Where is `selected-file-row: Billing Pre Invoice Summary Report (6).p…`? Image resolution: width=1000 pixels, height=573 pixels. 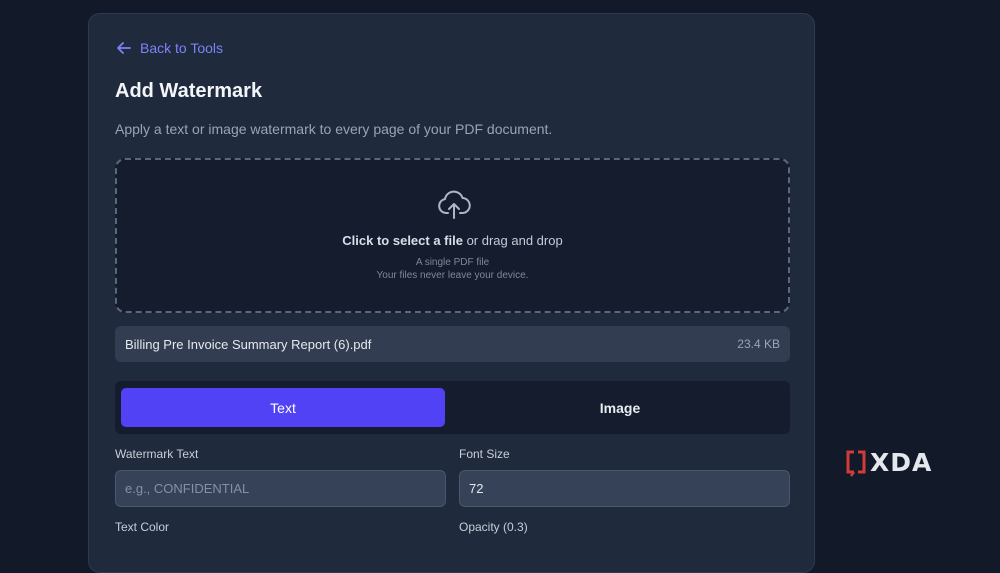
selected-file-row: Billing Pre Invoice Summary Report (6).p… is located at coordinates (452, 344).